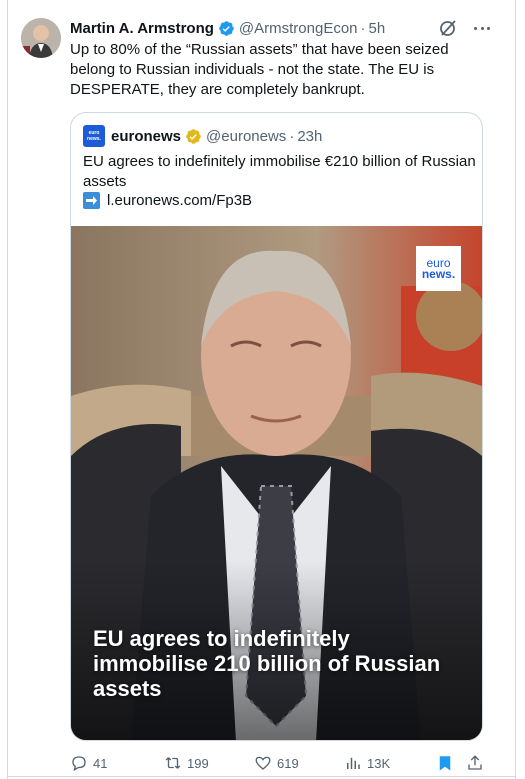 Image resolution: width=525 pixels, height=779 pixels. What do you see at coordinates (79, 764) in the screenshot?
I see `reply-icon` at bounding box center [79, 764].